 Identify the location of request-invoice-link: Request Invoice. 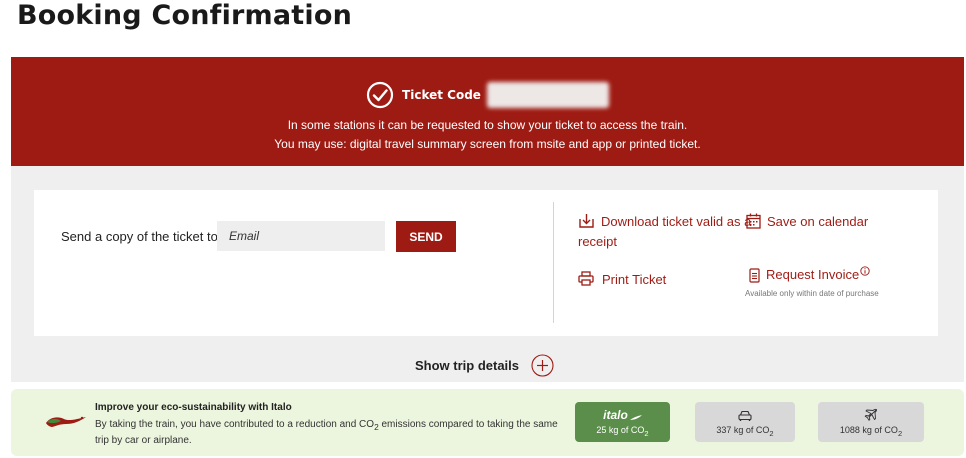
(809, 275).